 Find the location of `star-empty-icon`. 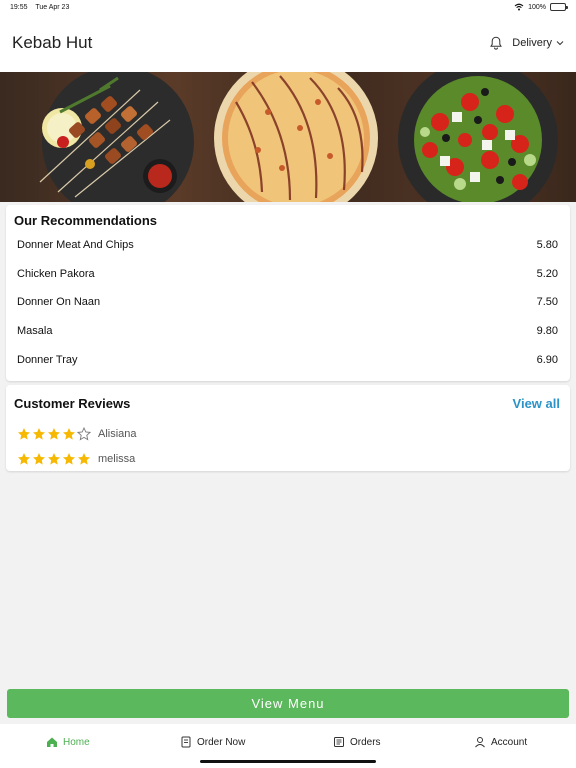

star-empty-icon is located at coordinates (84, 434).